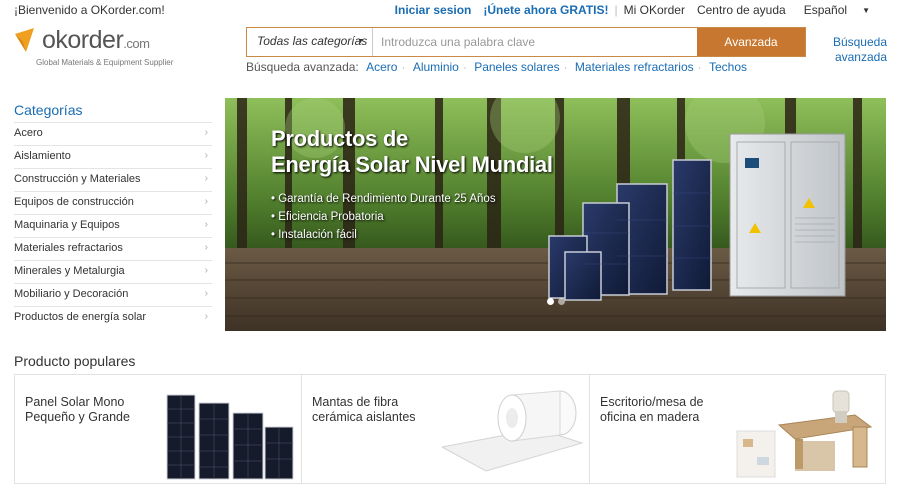 The image size is (900, 493). I want to click on category-item: Productos de energía solar ›, so click(113, 317).